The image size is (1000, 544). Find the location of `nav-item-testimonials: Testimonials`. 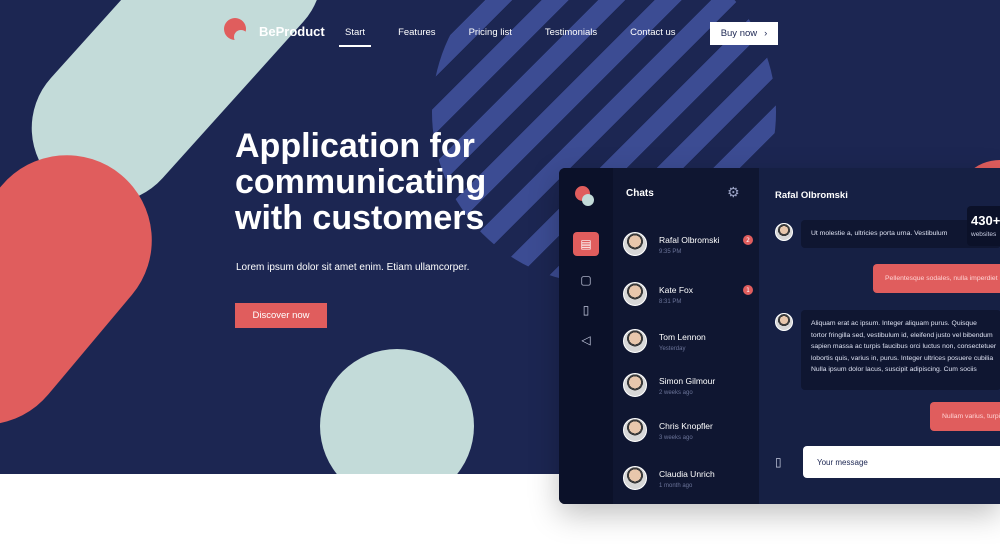

nav-item-testimonials: Testimonials is located at coordinates (571, 32).